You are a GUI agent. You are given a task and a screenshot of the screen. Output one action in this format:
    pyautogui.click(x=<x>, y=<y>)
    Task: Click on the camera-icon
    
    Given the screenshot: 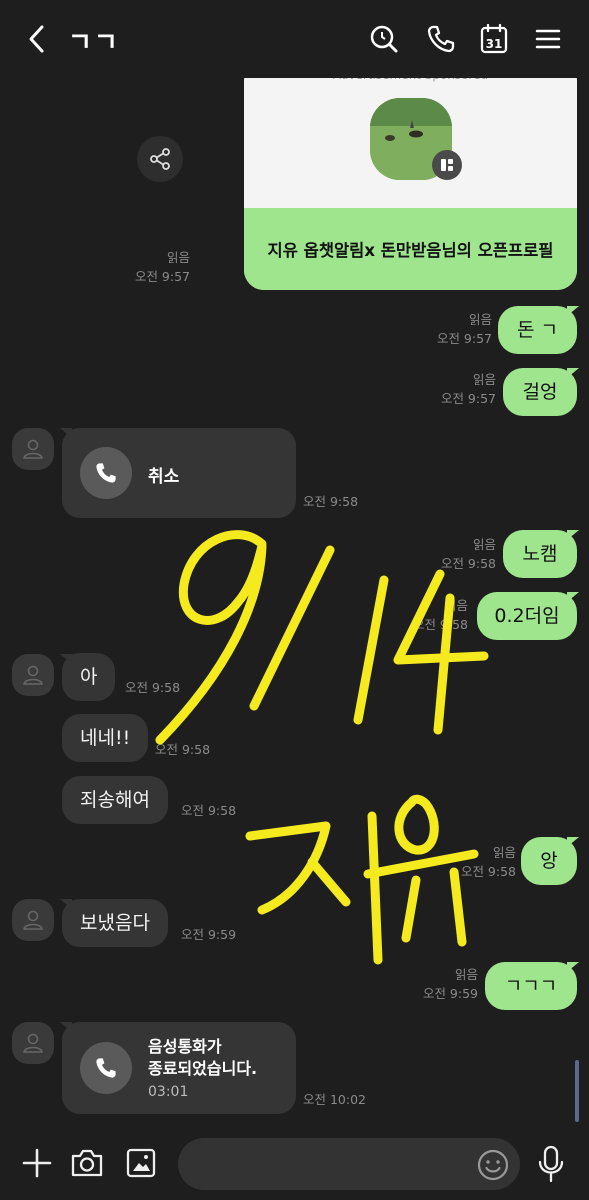 What is the action you would take?
    pyautogui.click(x=87, y=1163)
    